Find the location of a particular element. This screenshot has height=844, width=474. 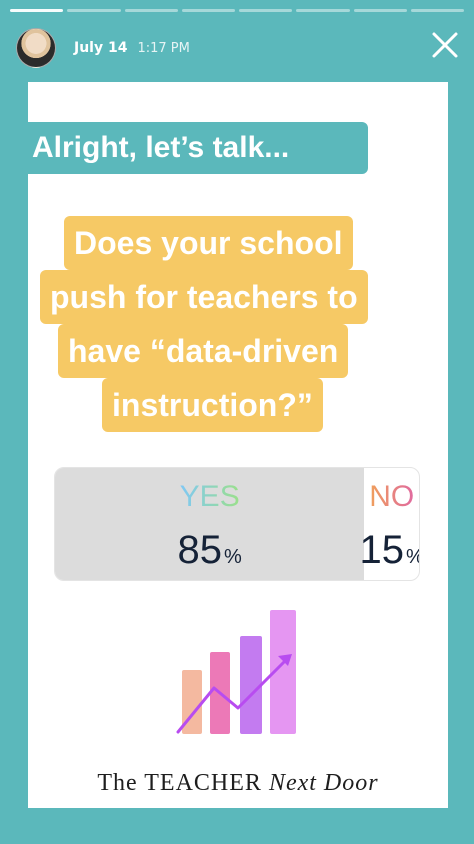

question-line: instruction?” is located at coordinates (212, 405).